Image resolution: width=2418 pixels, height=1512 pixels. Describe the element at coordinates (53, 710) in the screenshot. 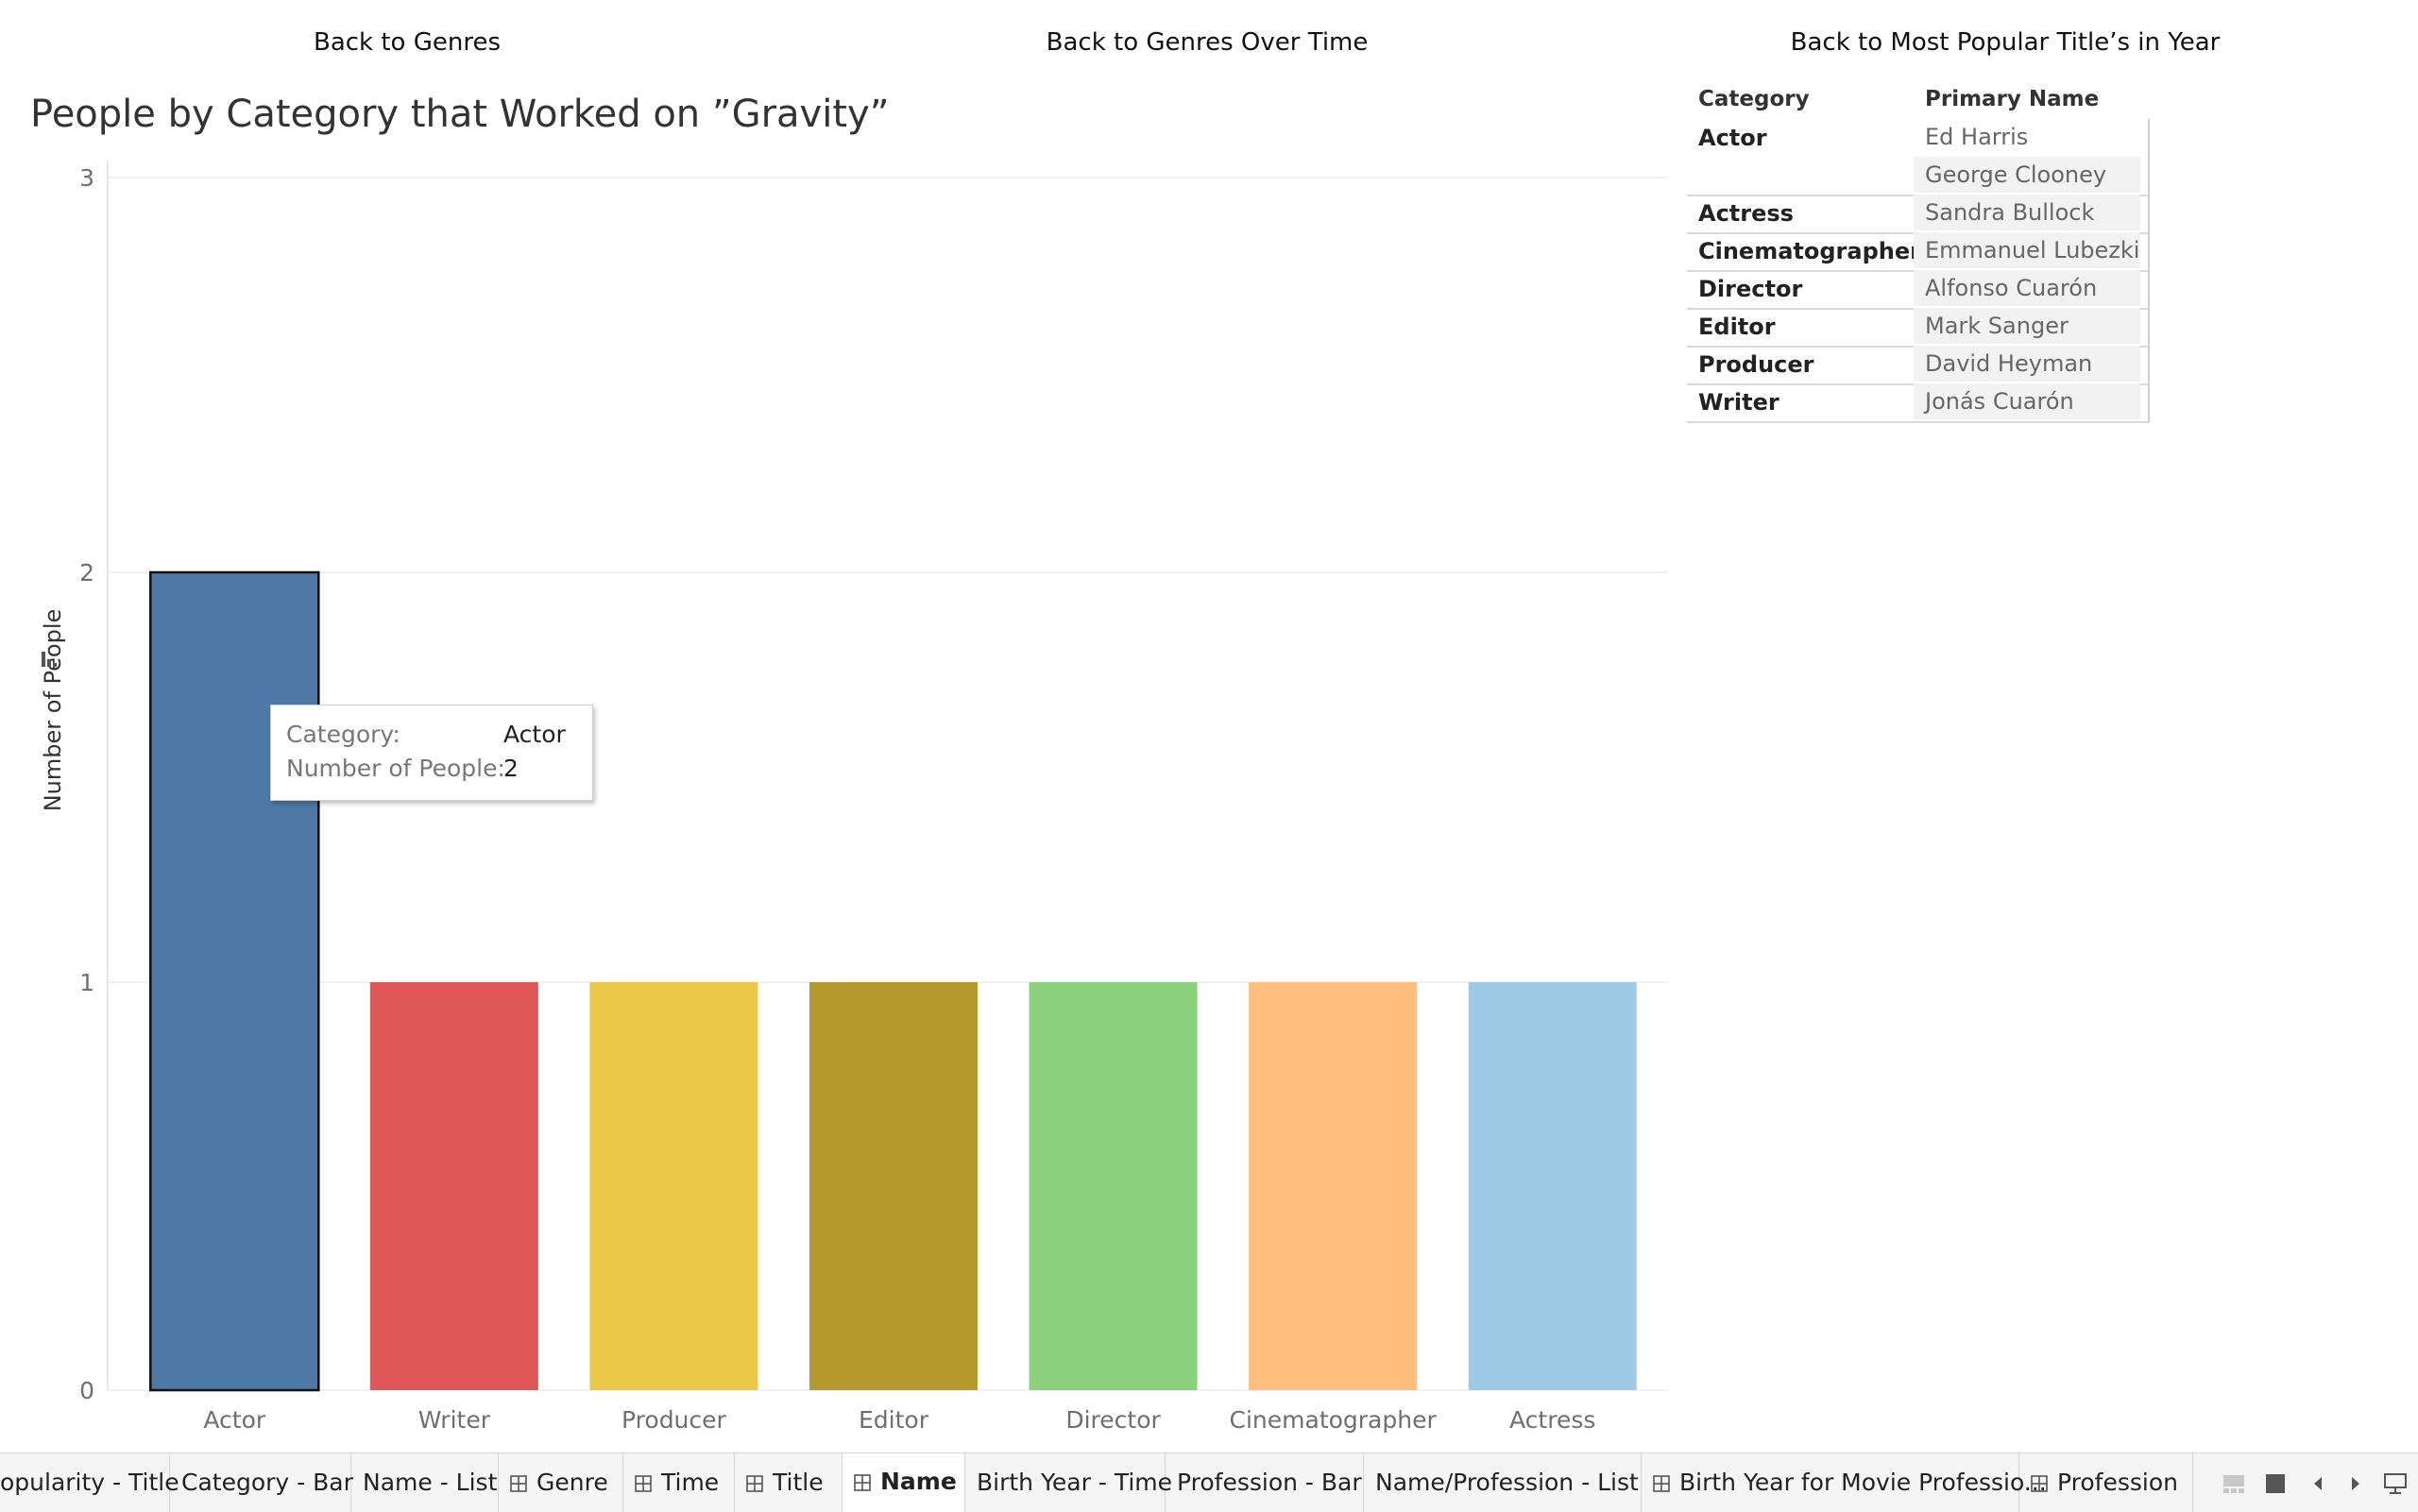

I see `y-axis-title: Number of People` at that location.